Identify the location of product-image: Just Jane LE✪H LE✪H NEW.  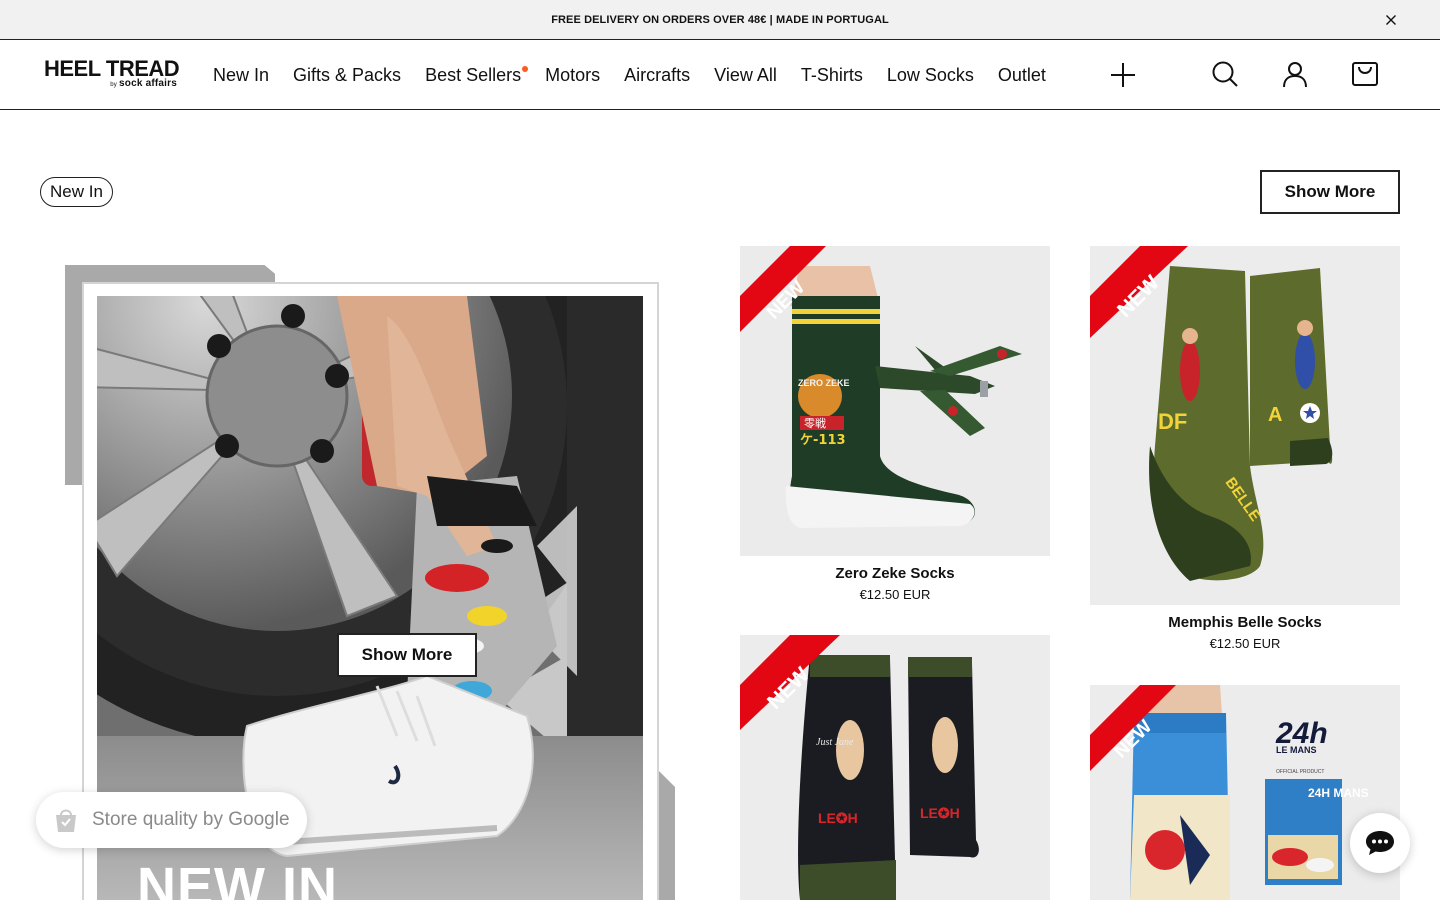
(895, 767).